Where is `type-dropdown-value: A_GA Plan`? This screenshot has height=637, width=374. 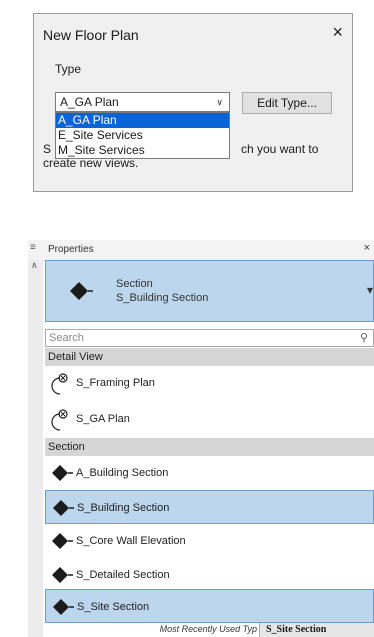 type-dropdown-value: A_GA Plan is located at coordinates (89, 102).